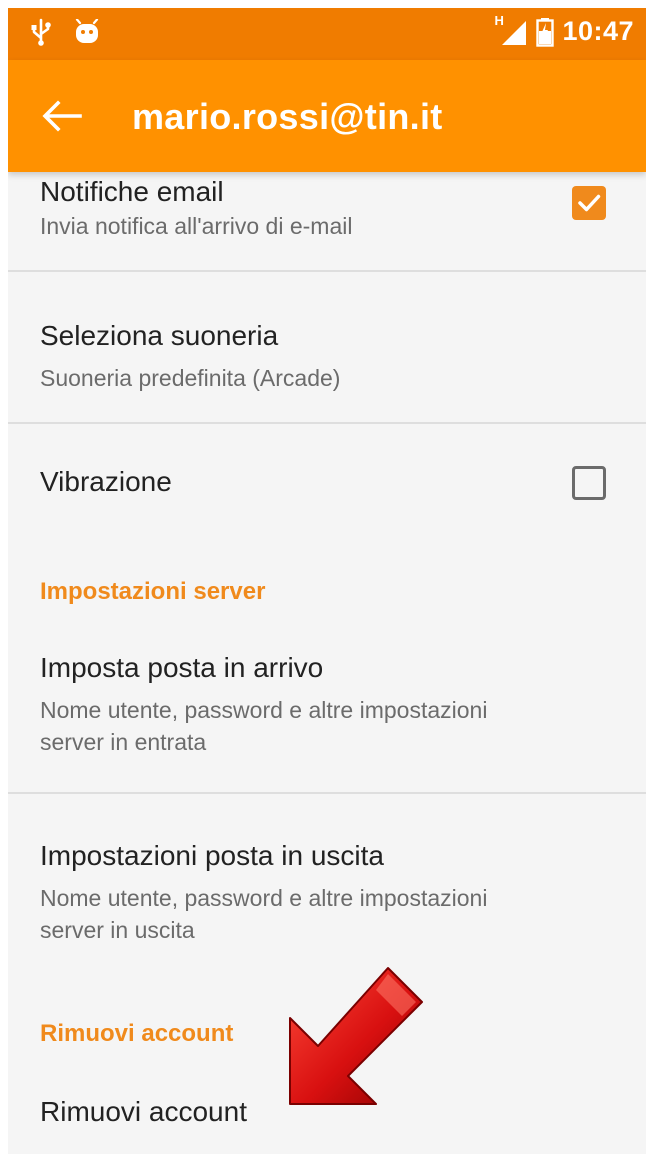 This screenshot has width=648, height=1156. What do you see at coordinates (190, 378) in the screenshot?
I see `pref-summary: Suoneria predefinita (Arcade)` at bounding box center [190, 378].